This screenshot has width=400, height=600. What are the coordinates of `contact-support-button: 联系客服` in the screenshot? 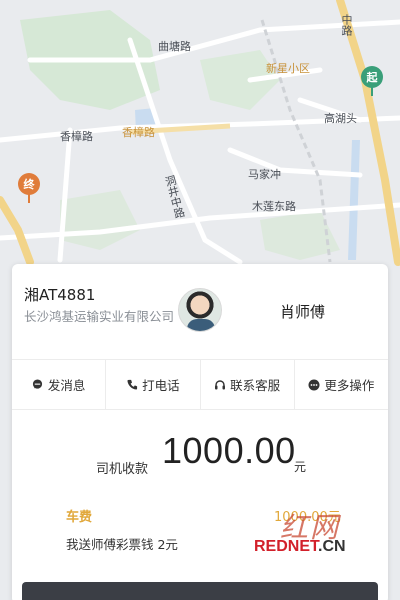 It's located at (248, 384).